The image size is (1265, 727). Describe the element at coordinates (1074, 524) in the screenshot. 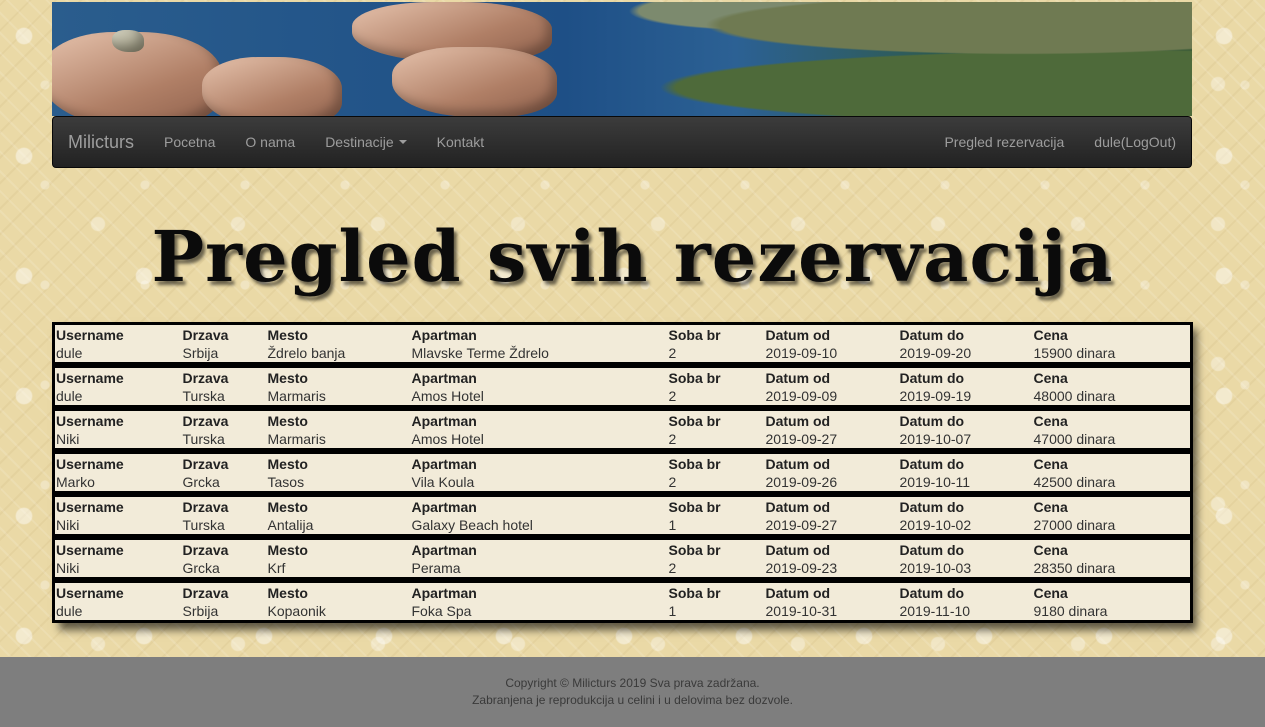

I see `table-cell: 27000 dinara` at that location.